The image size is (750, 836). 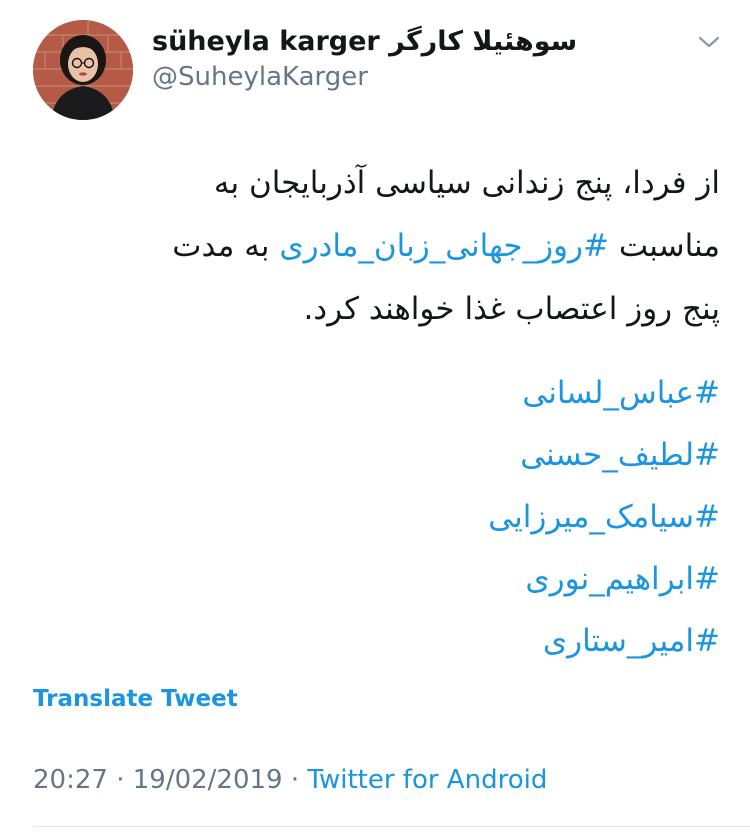 I want to click on tweet-source-link: Twitter for Android, so click(x=427, y=780).